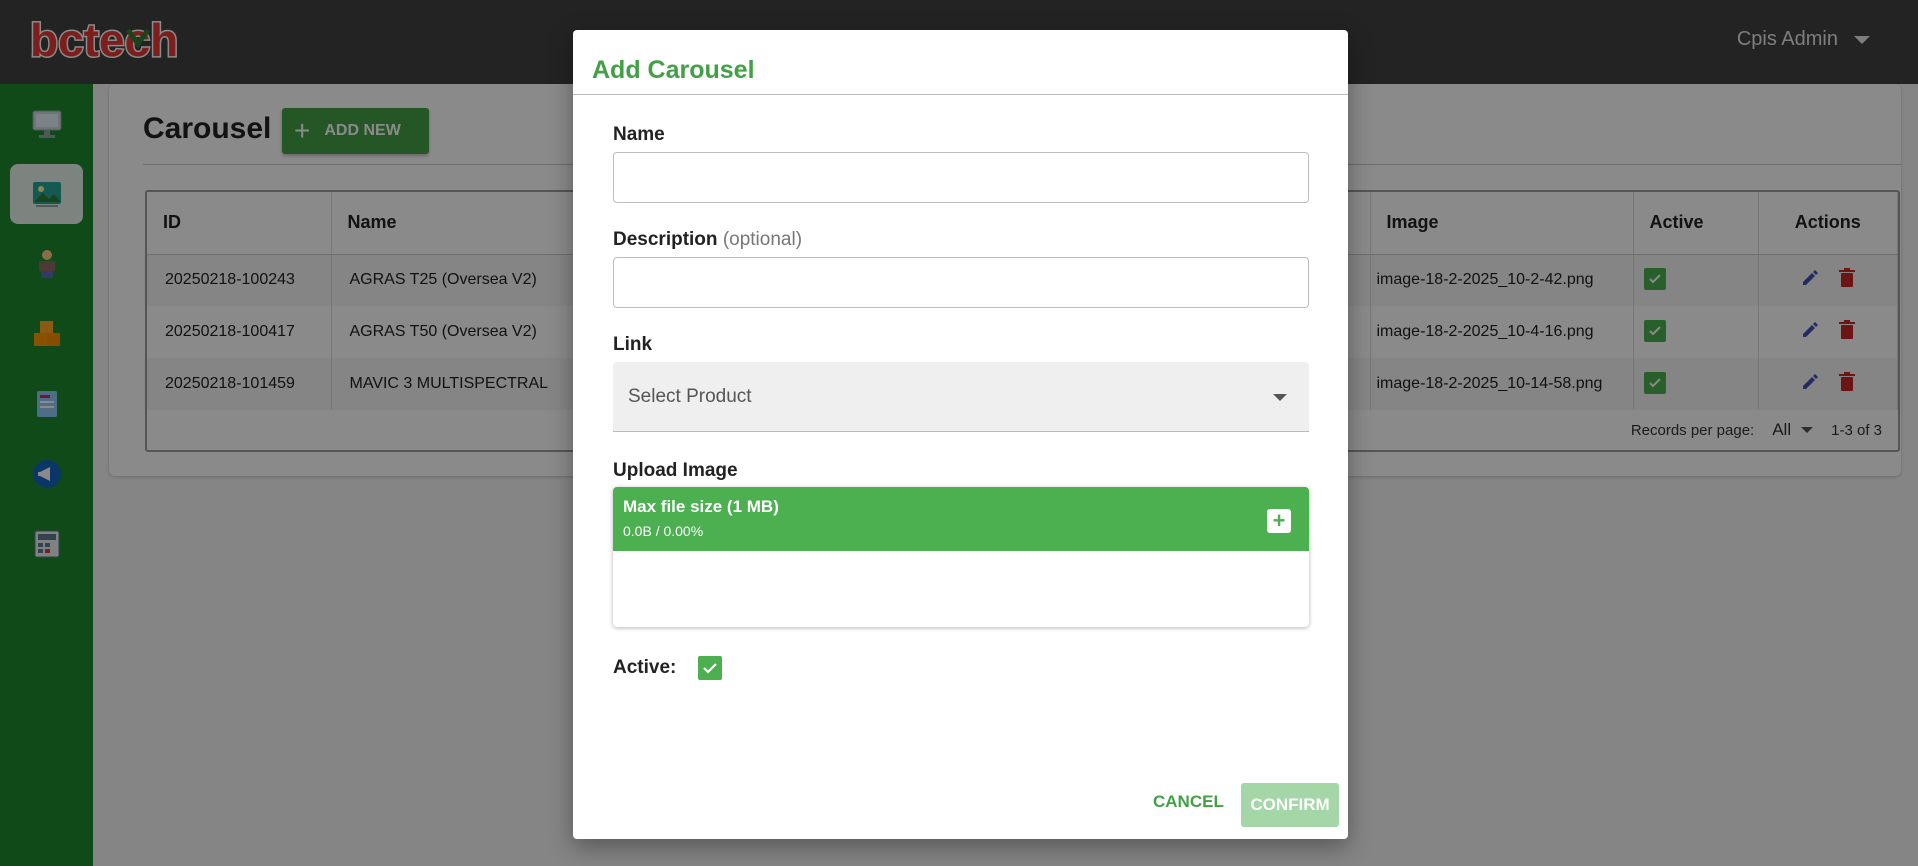 This screenshot has width=1918, height=866. What do you see at coordinates (961, 177) in the screenshot?
I see `name-input` at bounding box center [961, 177].